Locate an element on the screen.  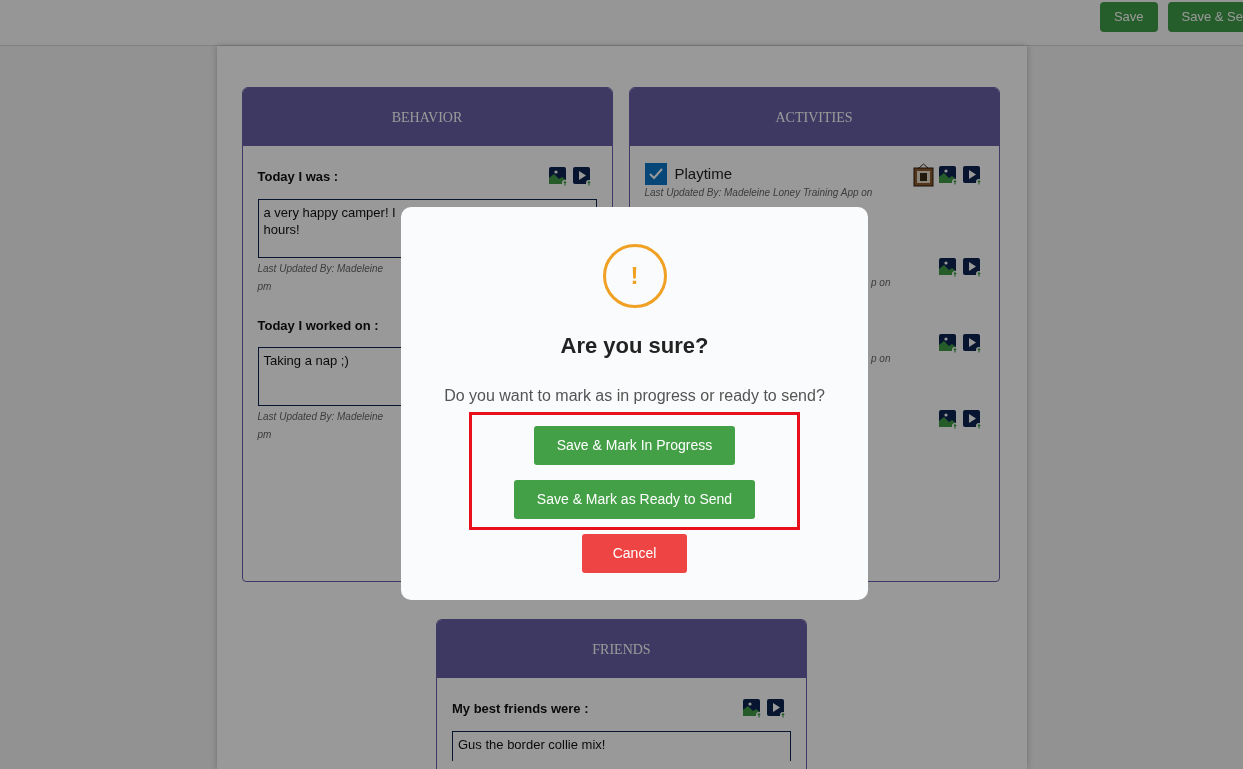
framed-picture-icon is located at coordinates (923, 175).